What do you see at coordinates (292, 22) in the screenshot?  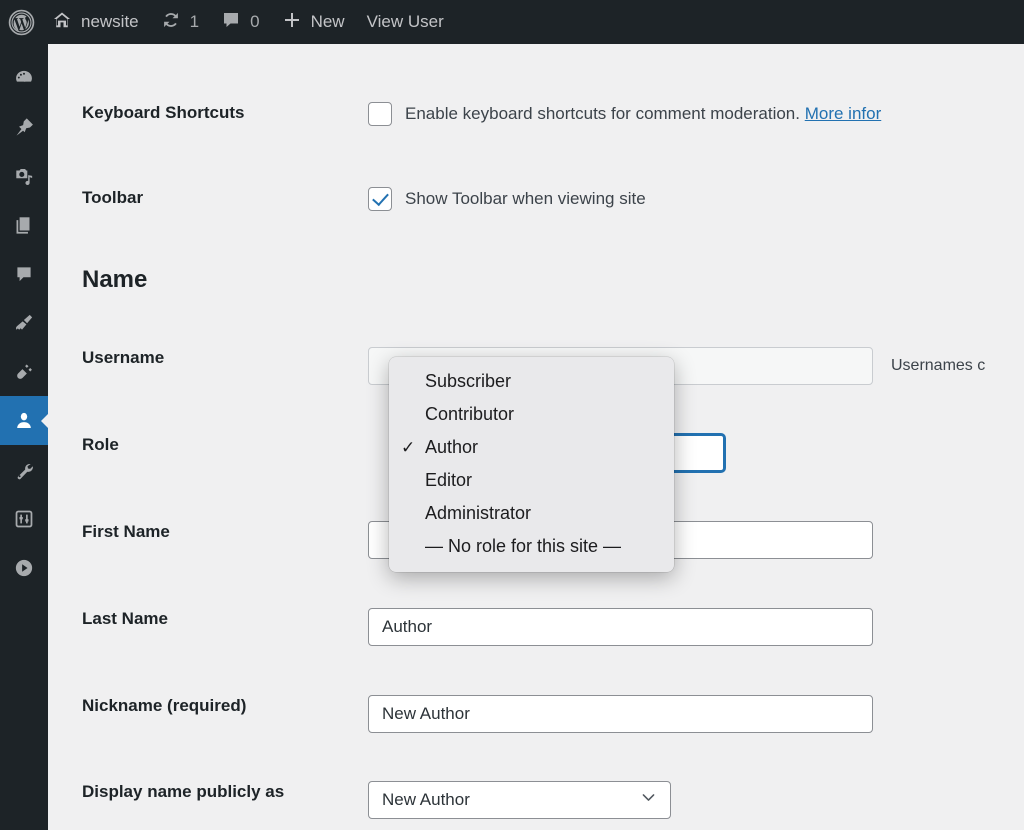 I see `plus-icon` at bounding box center [292, 22].